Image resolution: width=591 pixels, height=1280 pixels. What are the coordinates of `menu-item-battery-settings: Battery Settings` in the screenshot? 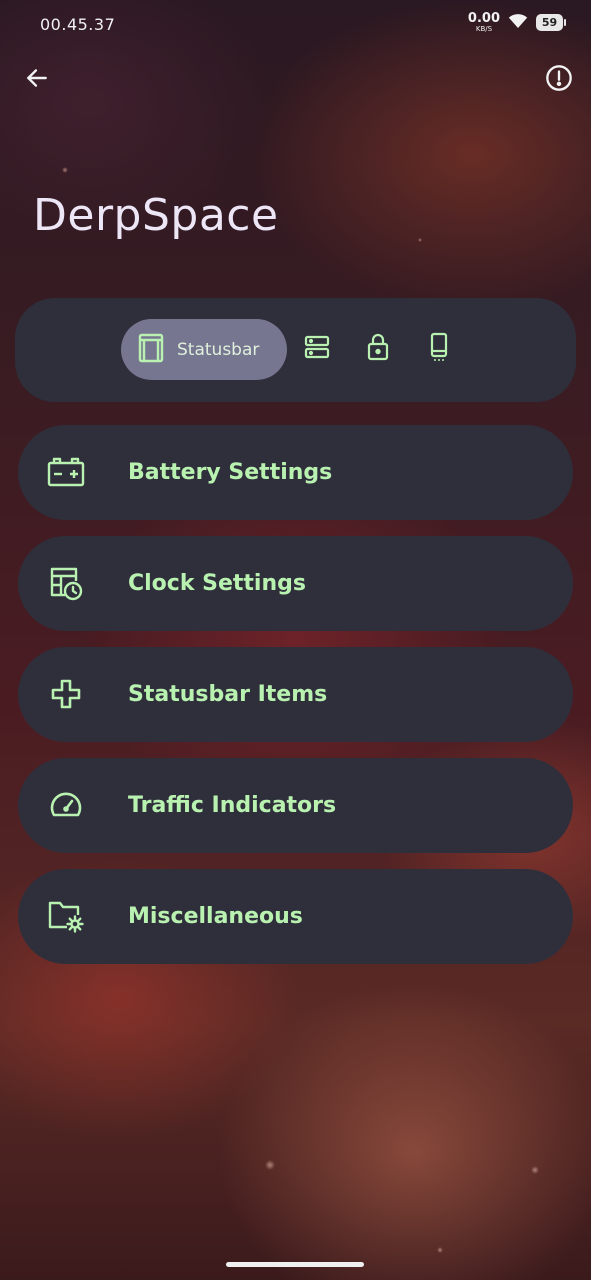 It's located at (295, 472).